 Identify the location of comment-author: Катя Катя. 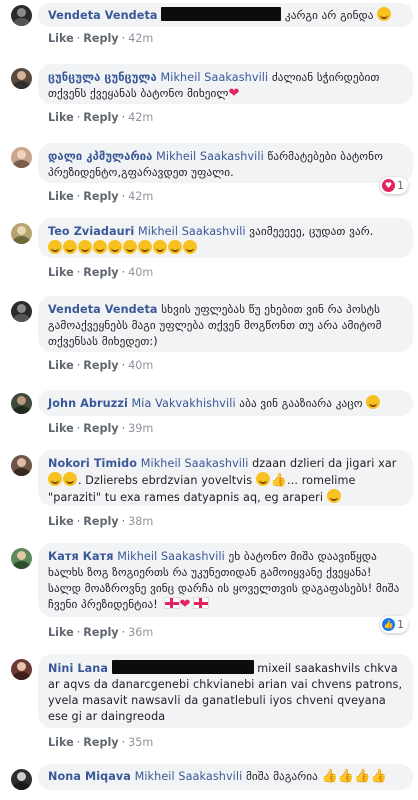
(81, 556).